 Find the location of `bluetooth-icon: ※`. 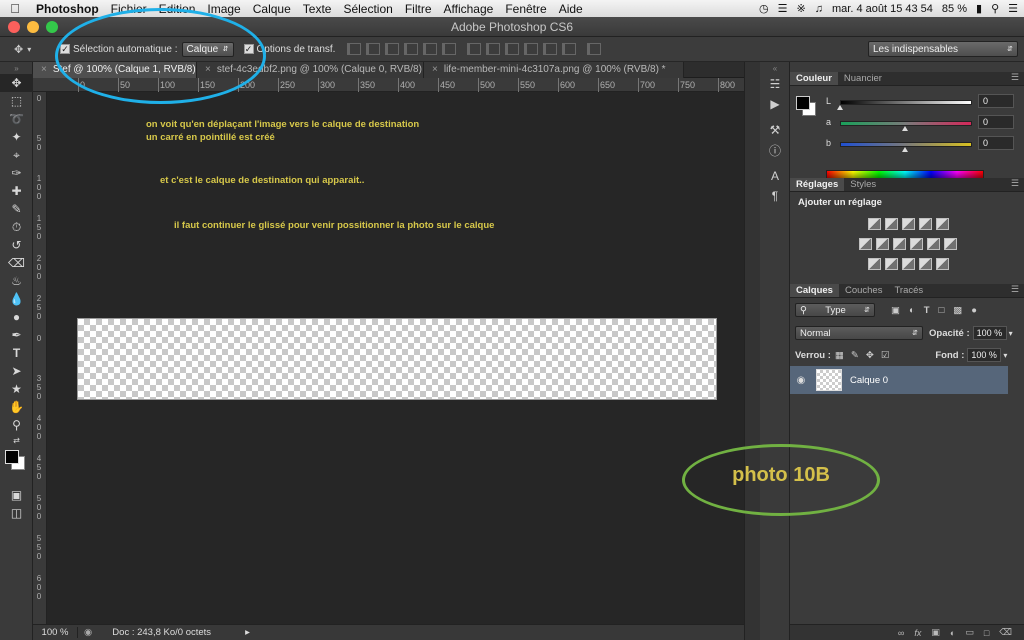

bluetooth-icon: ※ is located at coordinates (801, 8).